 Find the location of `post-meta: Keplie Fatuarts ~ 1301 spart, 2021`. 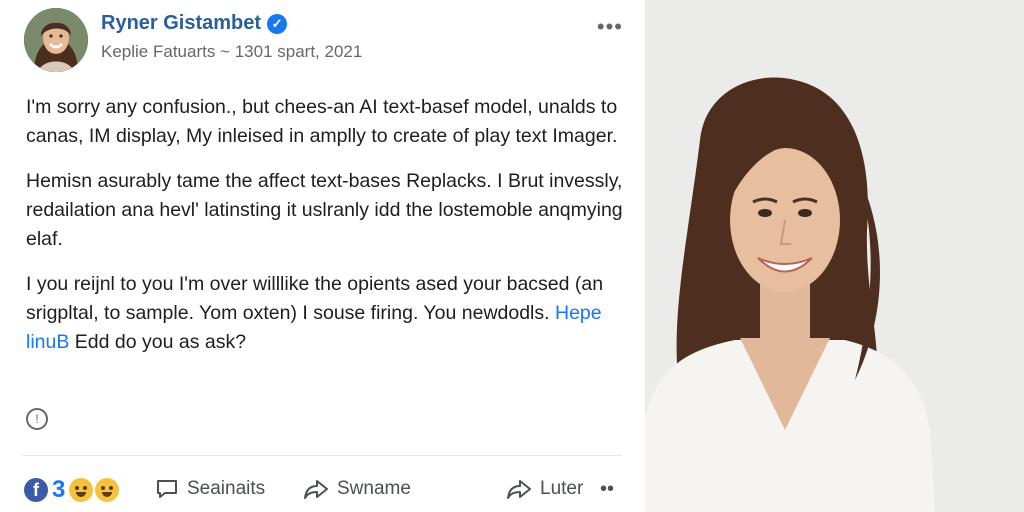

post-meta: Keplie Fatuarts ~ 1301 spart, 2021 is located at coordinates (232, 51).